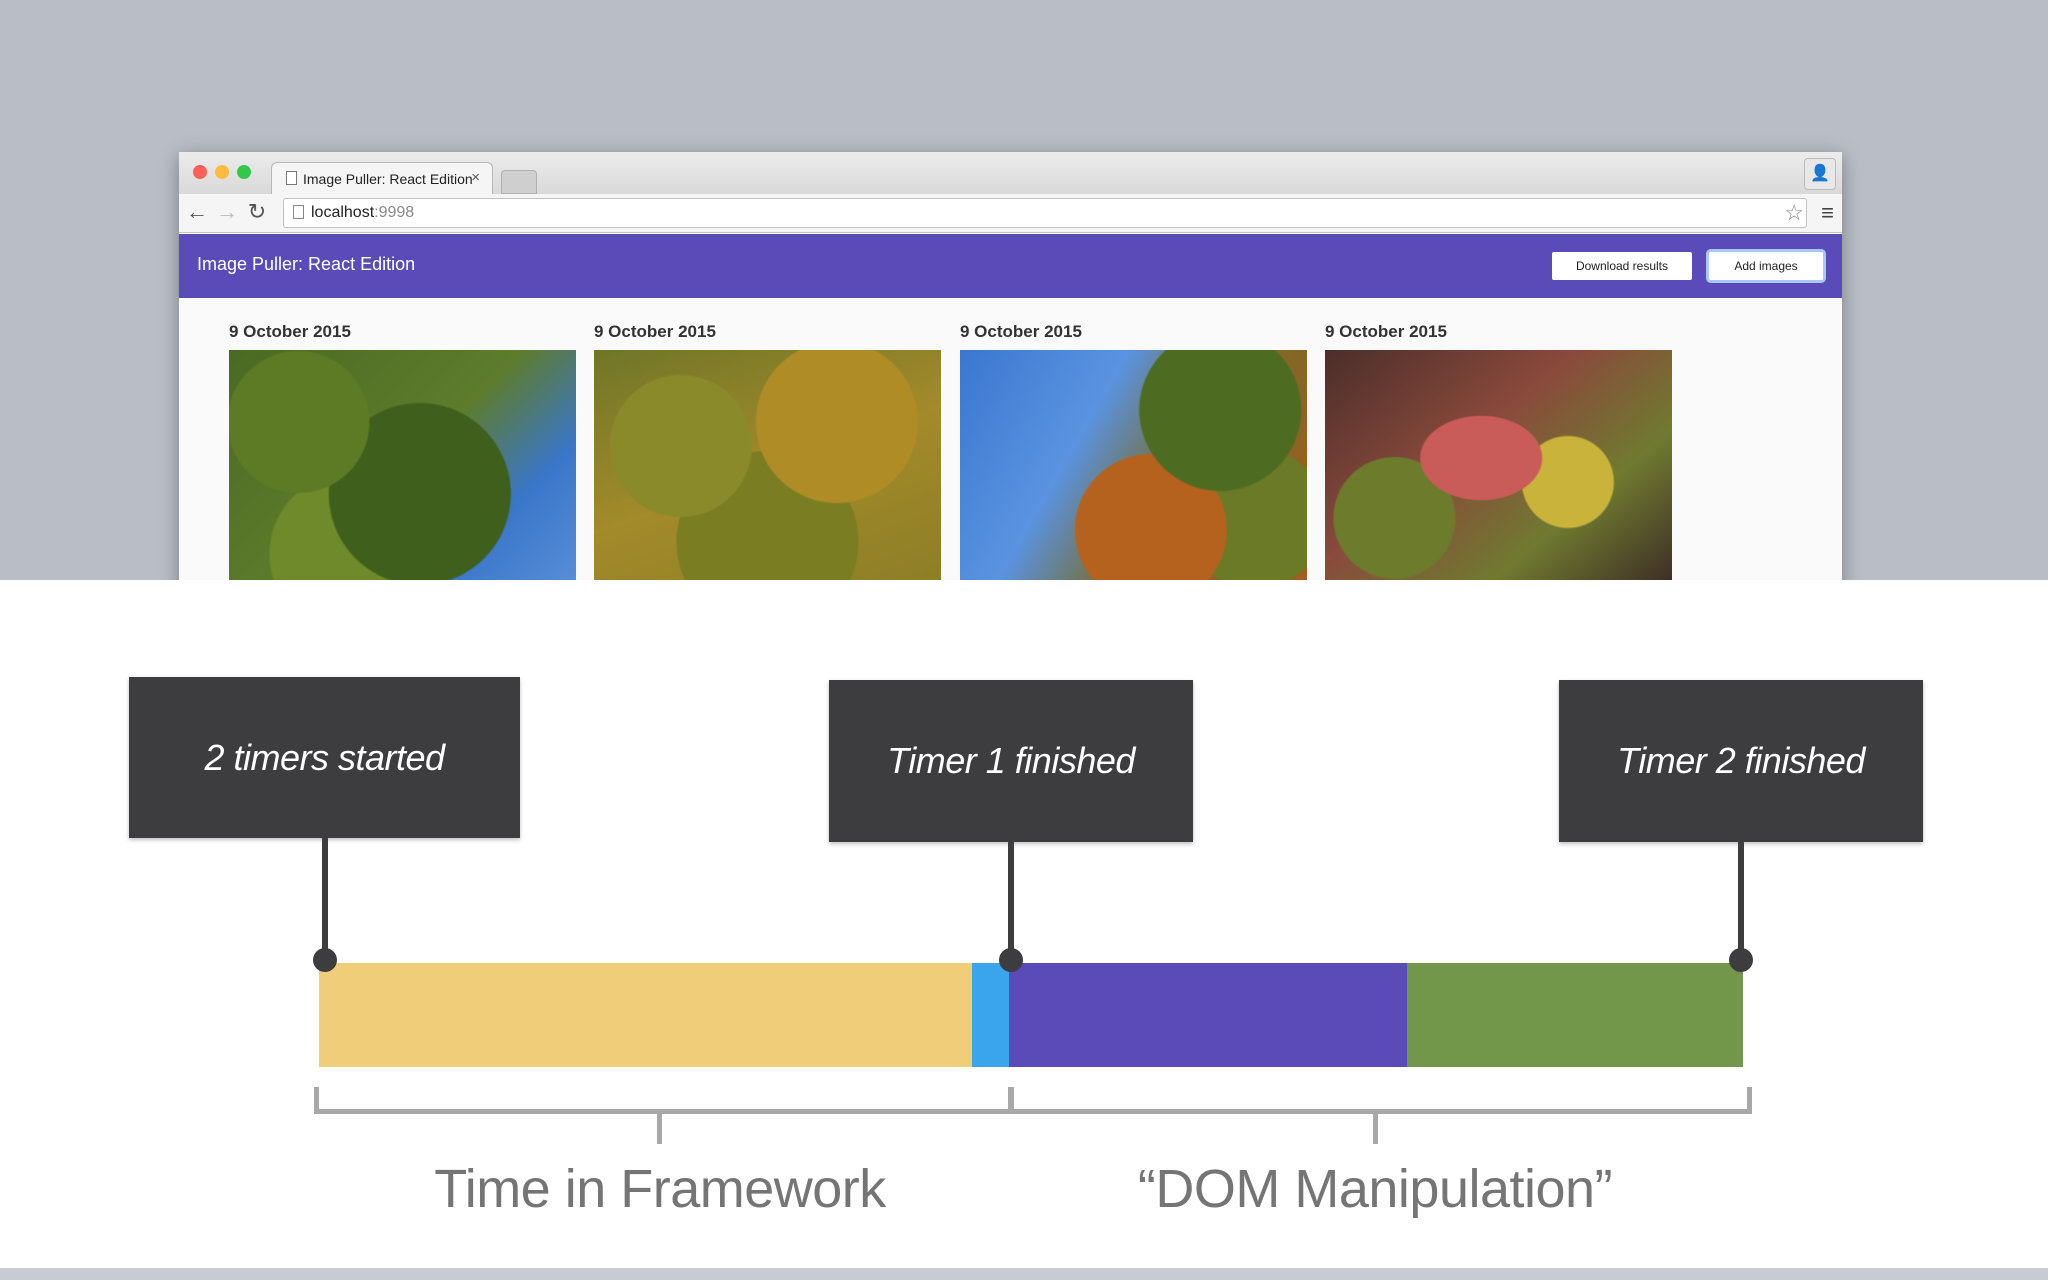 This screenshot has height=1280, width=2048. I want to click on browser-tab: Image Puller: React Edition ×, so click(382, 178).